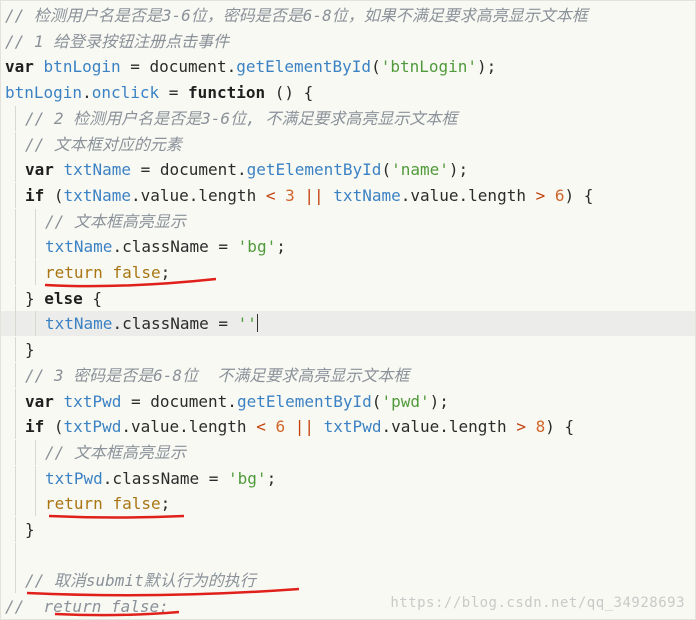  I want to click on code-line-content: txtName.className = '', so click(151, 323).